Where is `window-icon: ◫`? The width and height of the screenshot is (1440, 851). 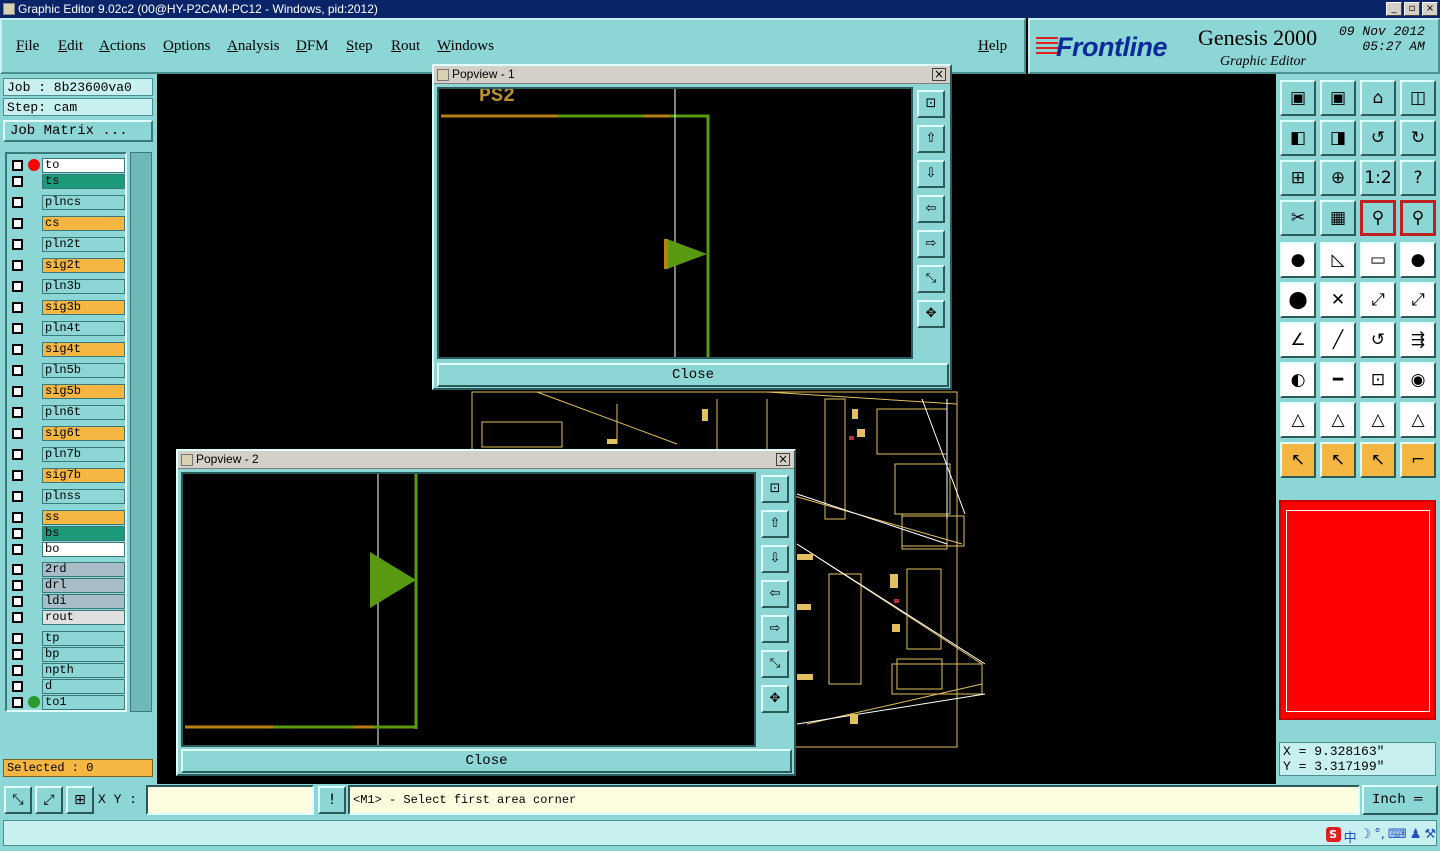 window-icon: ◫ is located at coordinates (1418, 98).